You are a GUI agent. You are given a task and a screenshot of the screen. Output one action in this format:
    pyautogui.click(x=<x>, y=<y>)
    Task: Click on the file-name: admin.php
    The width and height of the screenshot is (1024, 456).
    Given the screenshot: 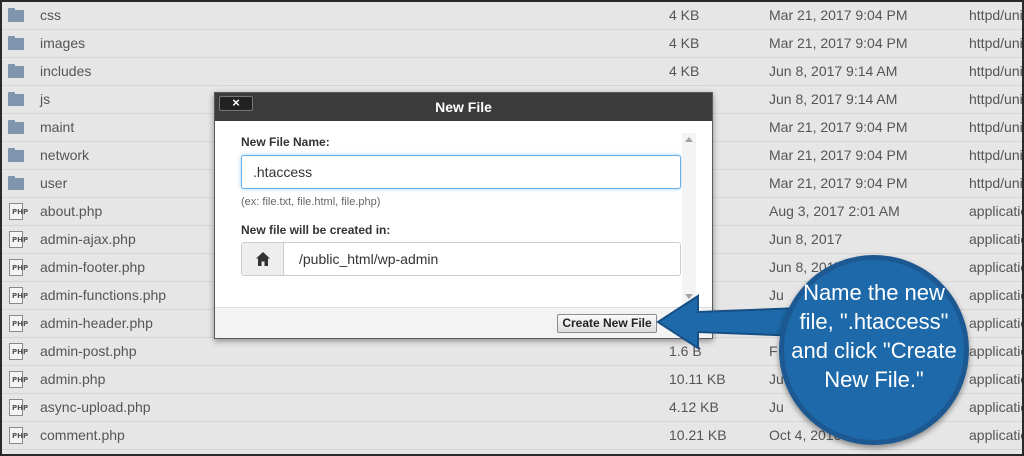 What is the action you would take?
    pyautogui.click(x=72, y=379)
    